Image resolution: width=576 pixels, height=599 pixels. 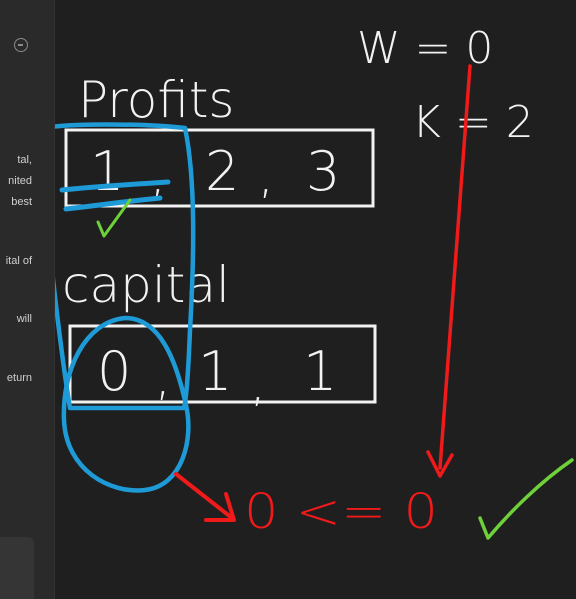 I want to click on description-text-fragment: ital of, so click(x=18, y=261).